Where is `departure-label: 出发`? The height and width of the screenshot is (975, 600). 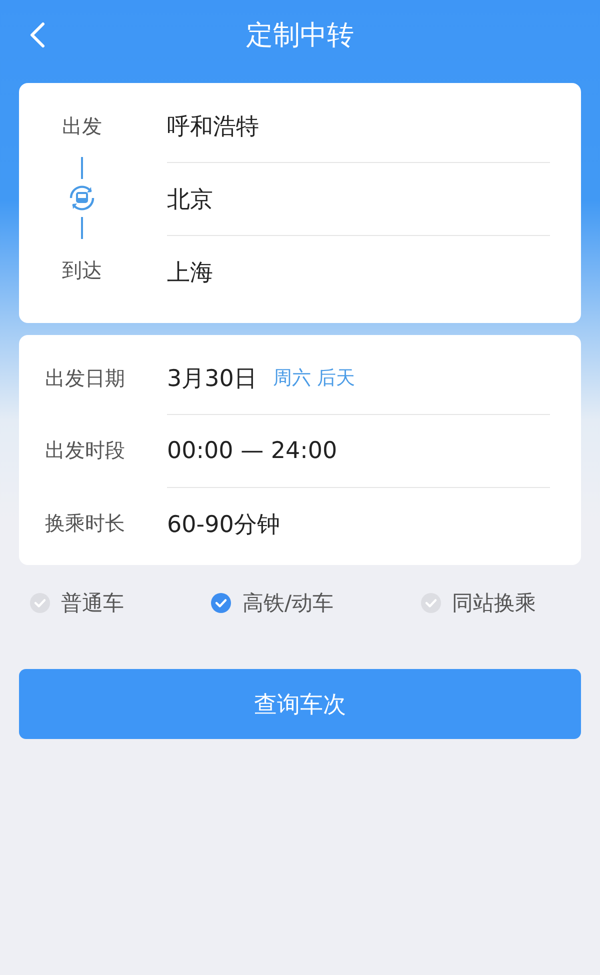
departure-label: 出发 is located at coordinates (82, 126).